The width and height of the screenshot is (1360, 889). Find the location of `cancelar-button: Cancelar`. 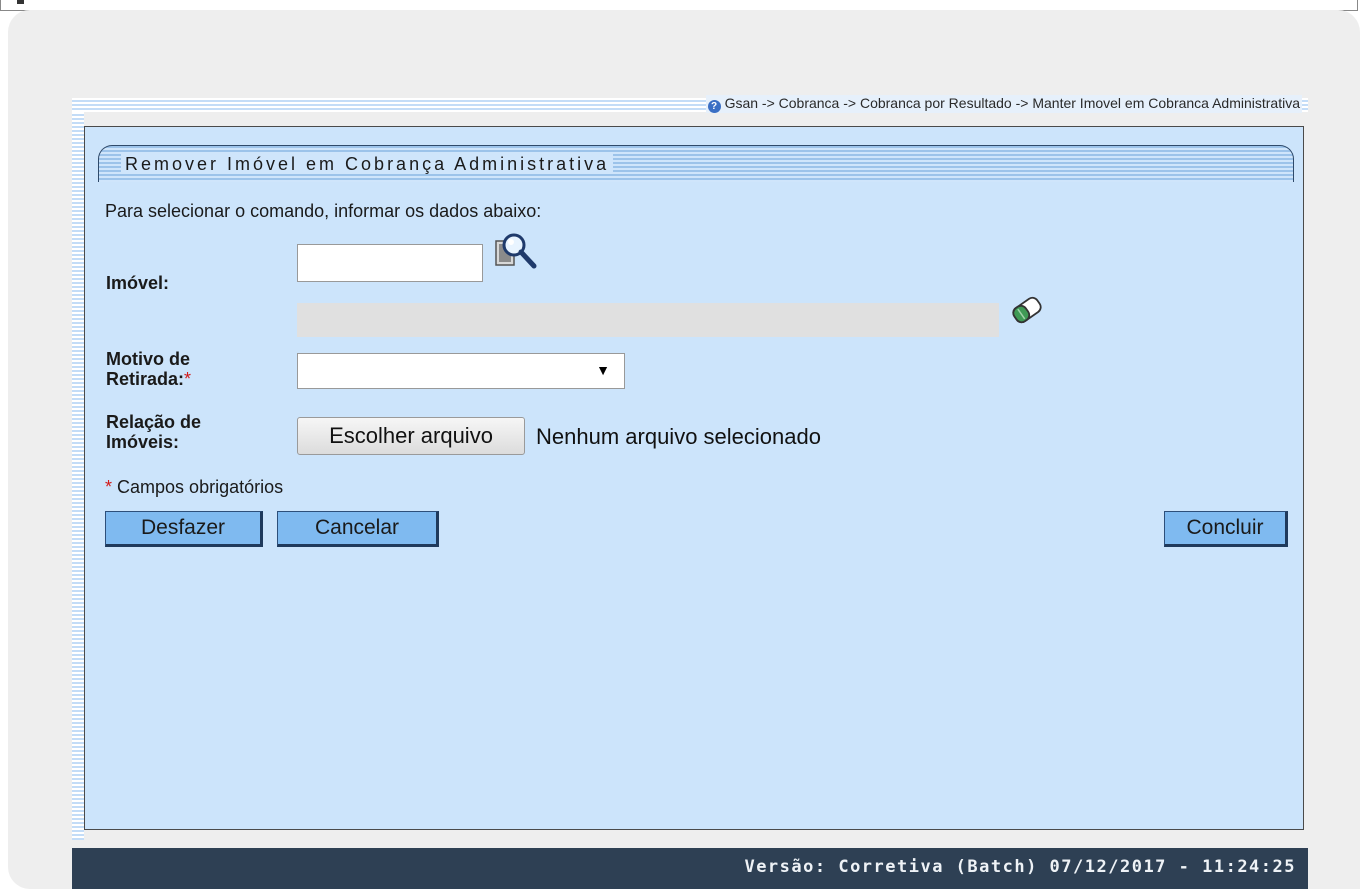

cancelar-button: Cancelar is located at coordinates (358, 529).